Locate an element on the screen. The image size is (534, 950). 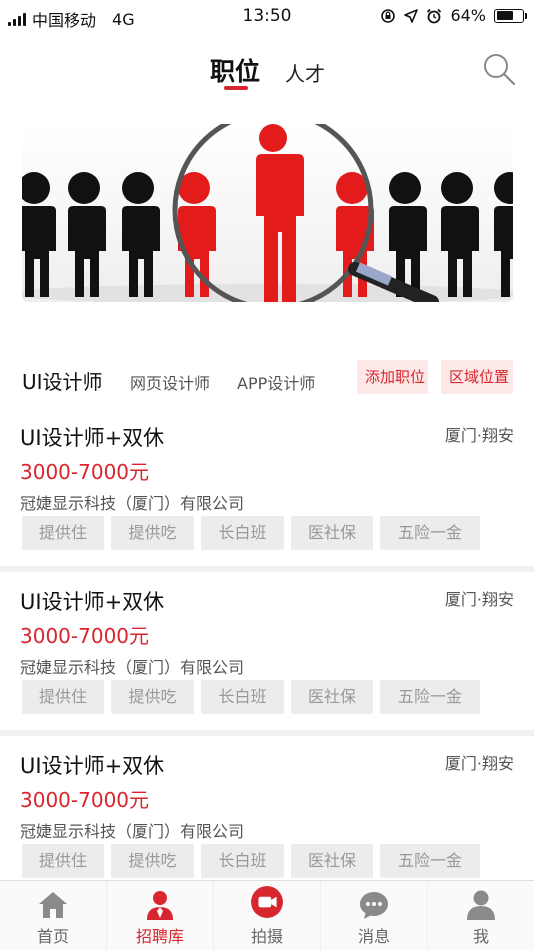
nav-recruit: 招聘库 is located at coordinates (160, 915).